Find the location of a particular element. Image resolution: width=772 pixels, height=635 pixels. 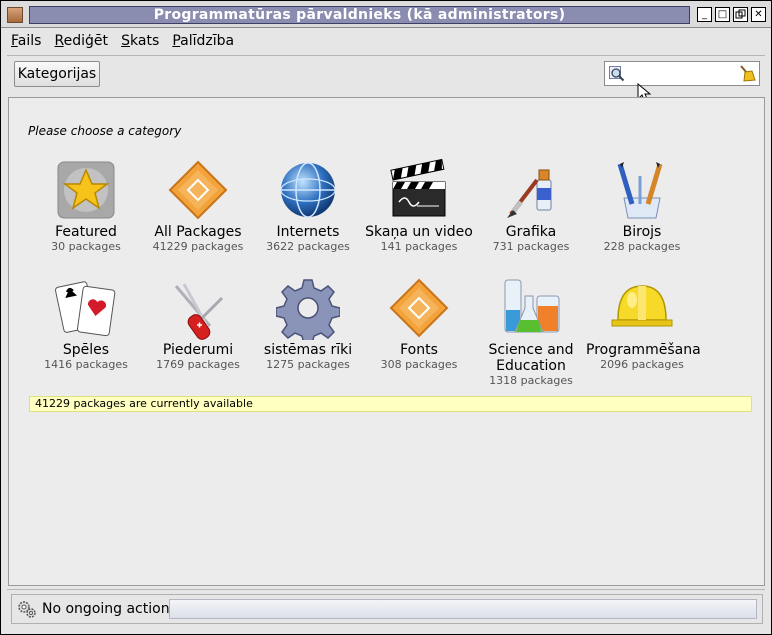

menu-file-label: ails is located at coordinates (29, 41).